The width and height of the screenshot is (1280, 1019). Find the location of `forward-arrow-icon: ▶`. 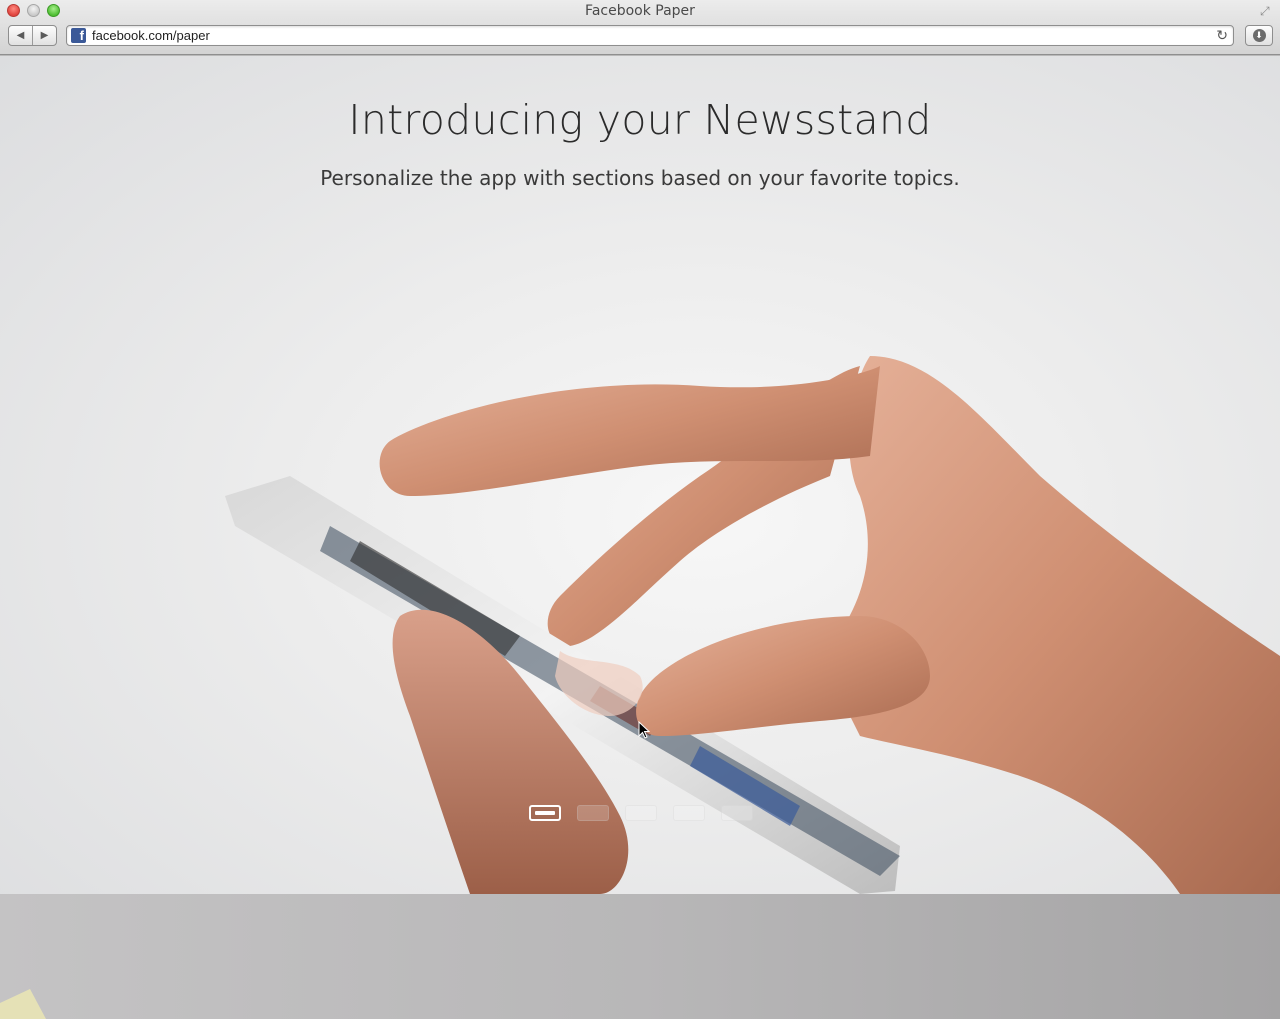

forward-arrow-icon: ▶ is located at coordinates (44, 35).